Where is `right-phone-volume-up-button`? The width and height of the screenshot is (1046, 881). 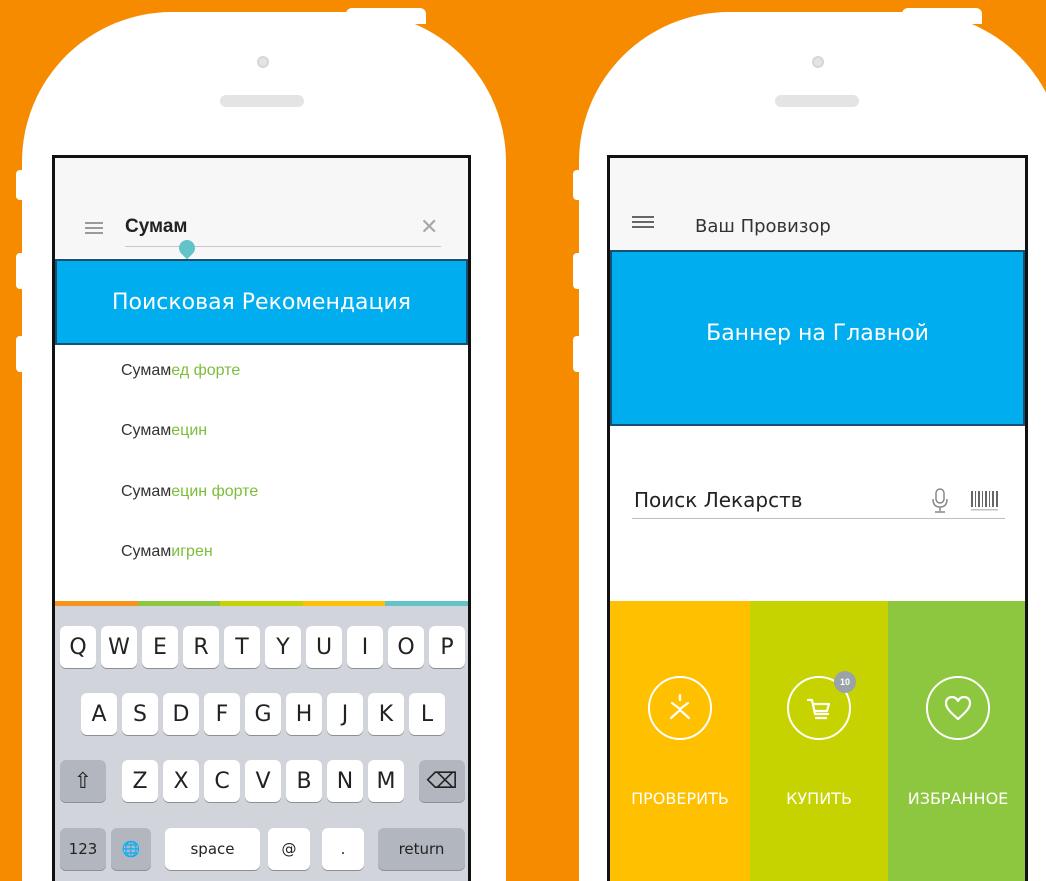
right-phone-volume-up-button is located at coordinates (580, 271).